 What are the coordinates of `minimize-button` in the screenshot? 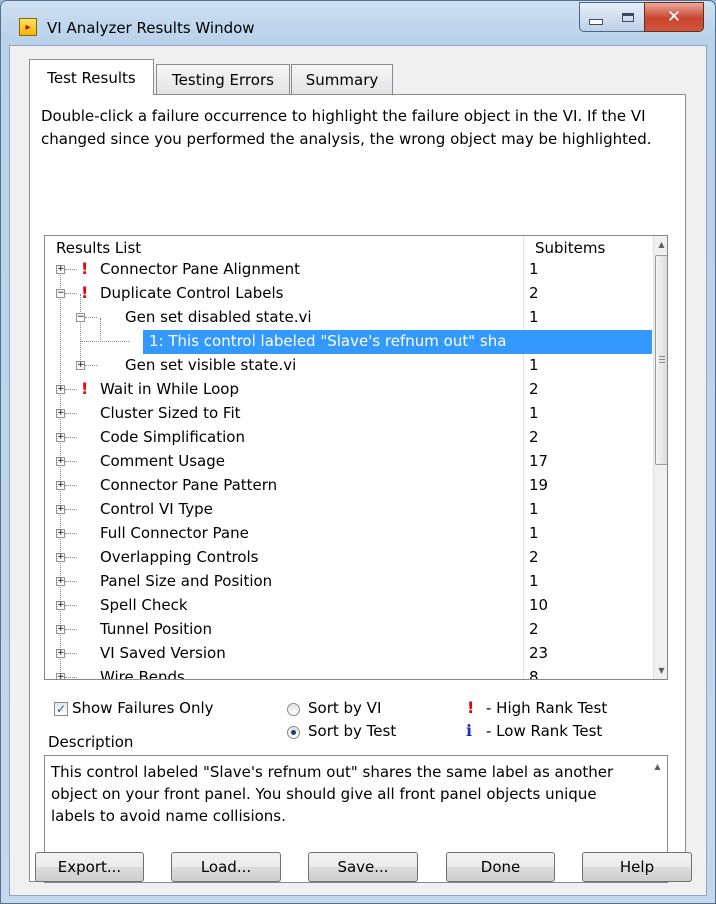 It's located at (596, 17).